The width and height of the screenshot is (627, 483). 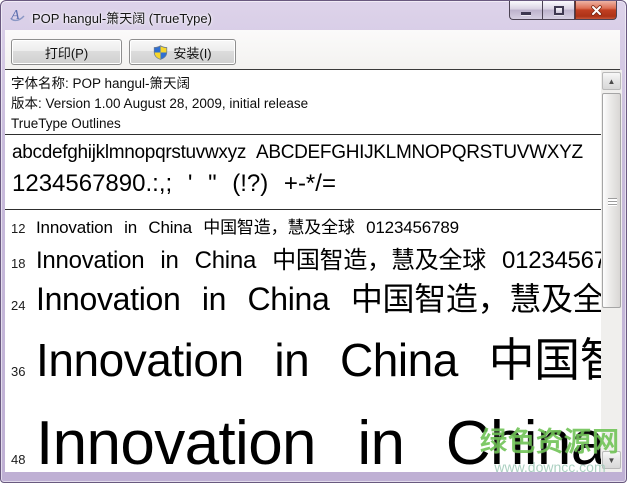 I want to click on font-outline-line: TrueType Outlines, so click(x=66, y=123).